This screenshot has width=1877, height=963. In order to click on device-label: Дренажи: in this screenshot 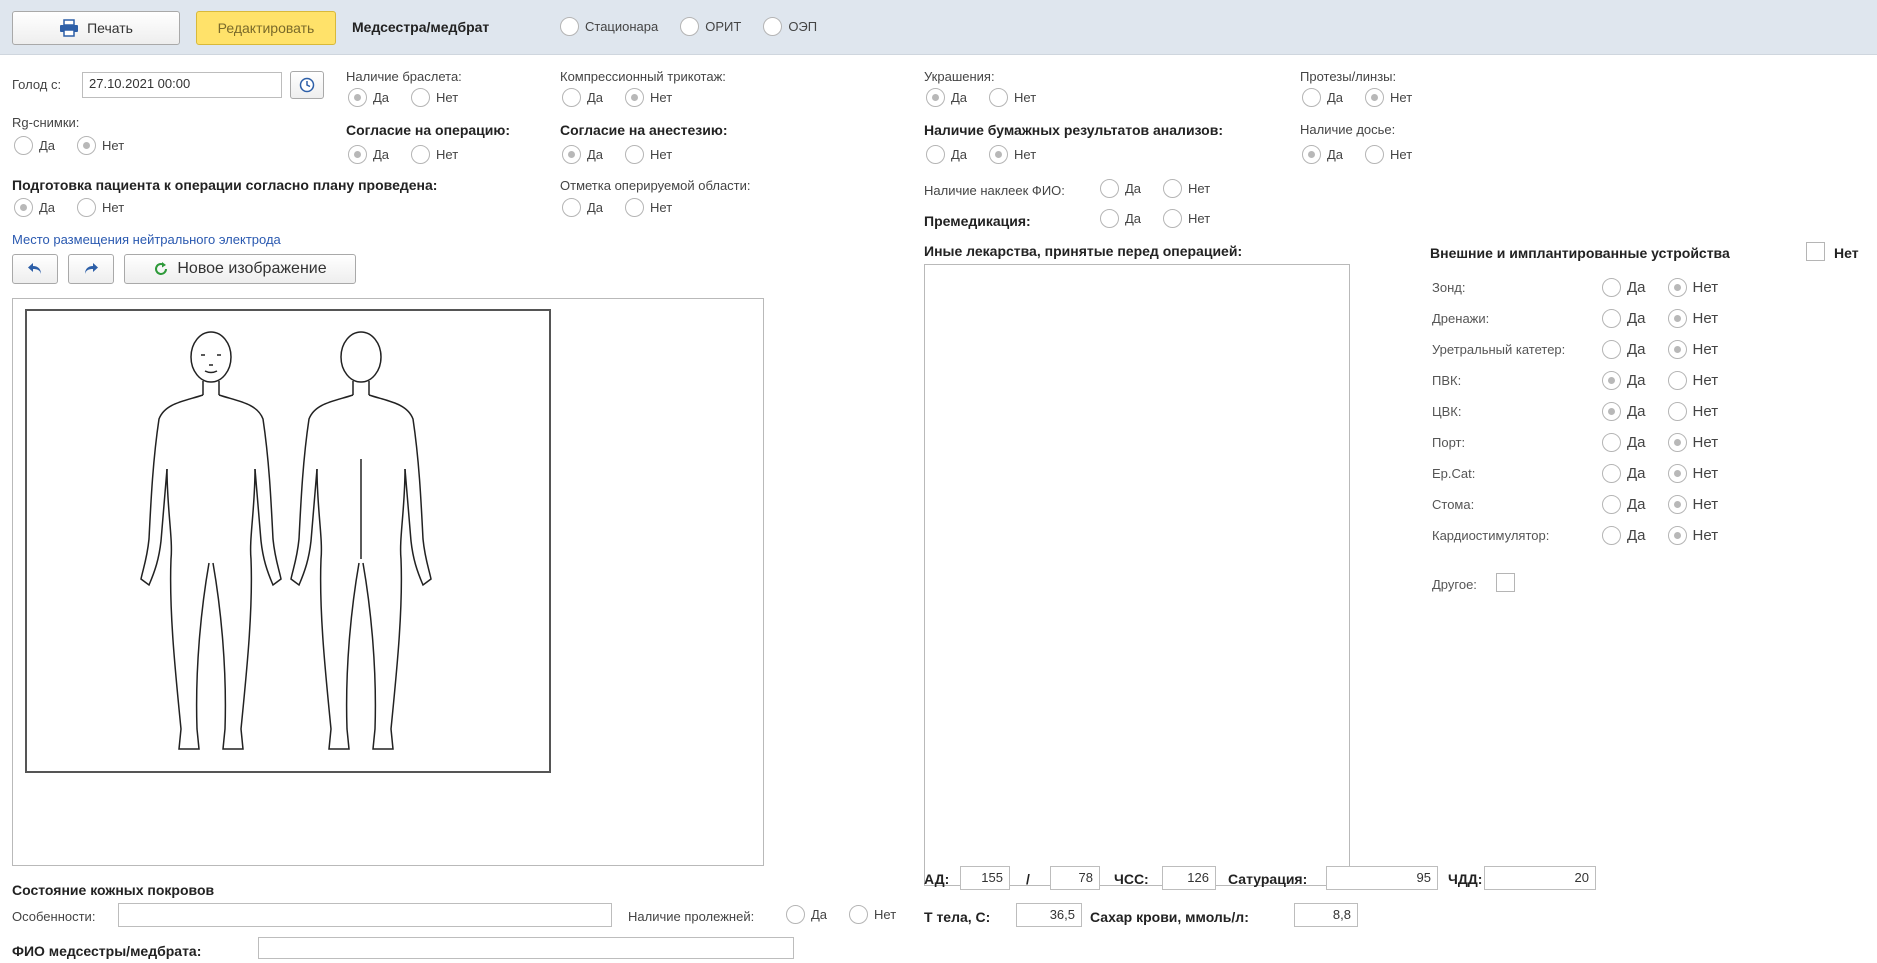, I will do `click(1461, 318)`.